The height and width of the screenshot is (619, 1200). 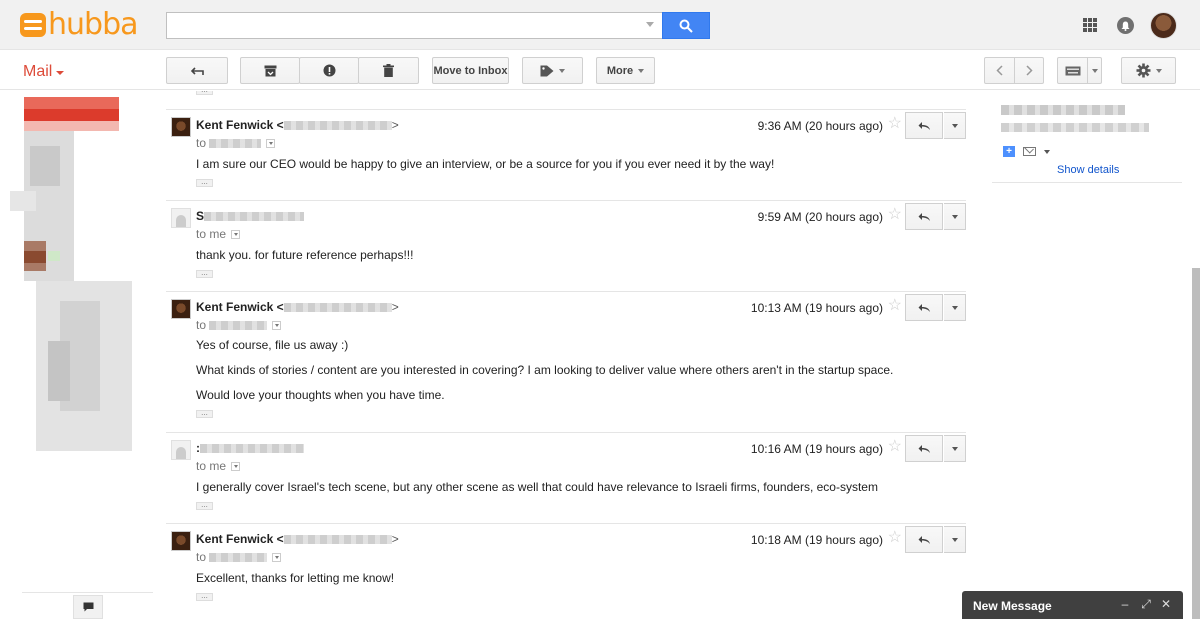 I want to click on settings-button, so click(x=1148, y=70).